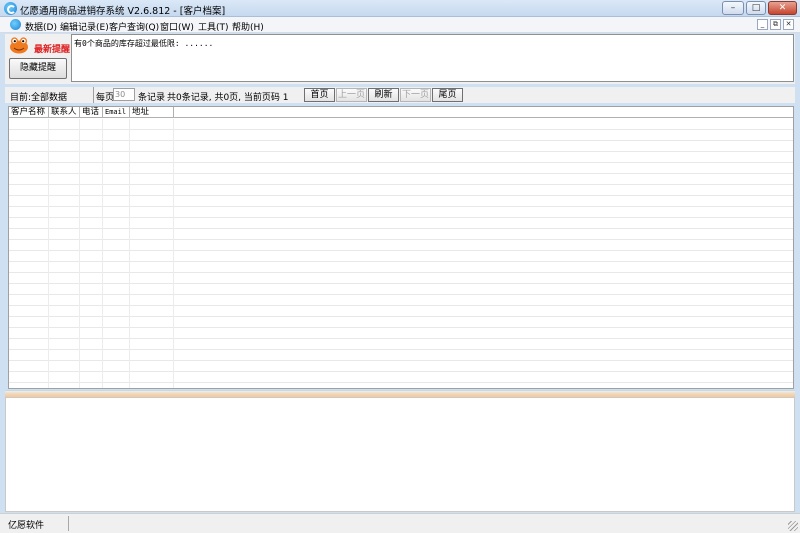  I want to click on next-page-button: 下一页, so click(415, 95).